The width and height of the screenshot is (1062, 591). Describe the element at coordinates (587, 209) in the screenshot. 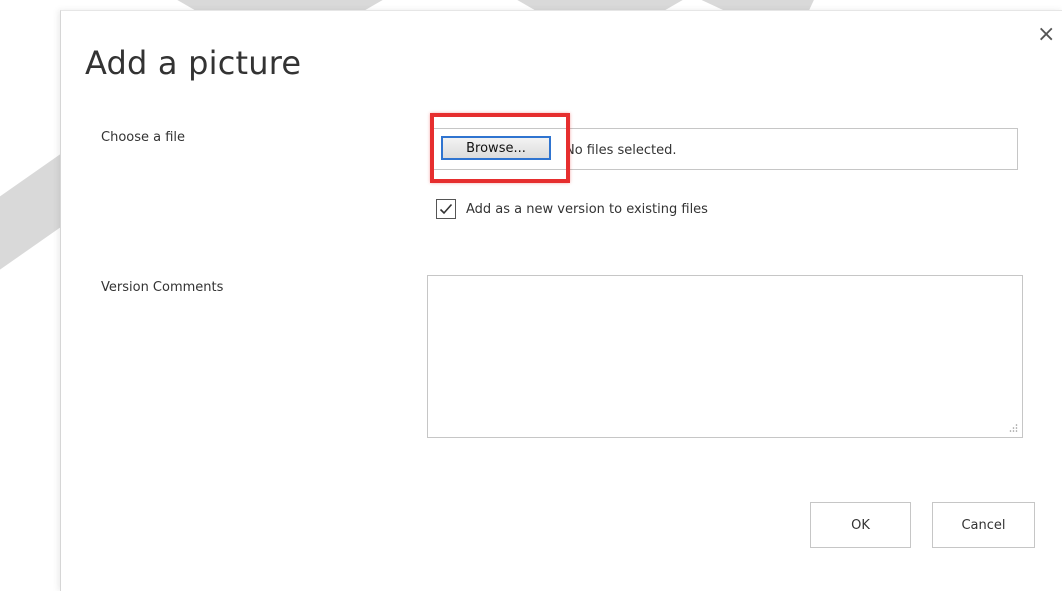

I see `add-version-label: Add as a new version to existing files` at that location.